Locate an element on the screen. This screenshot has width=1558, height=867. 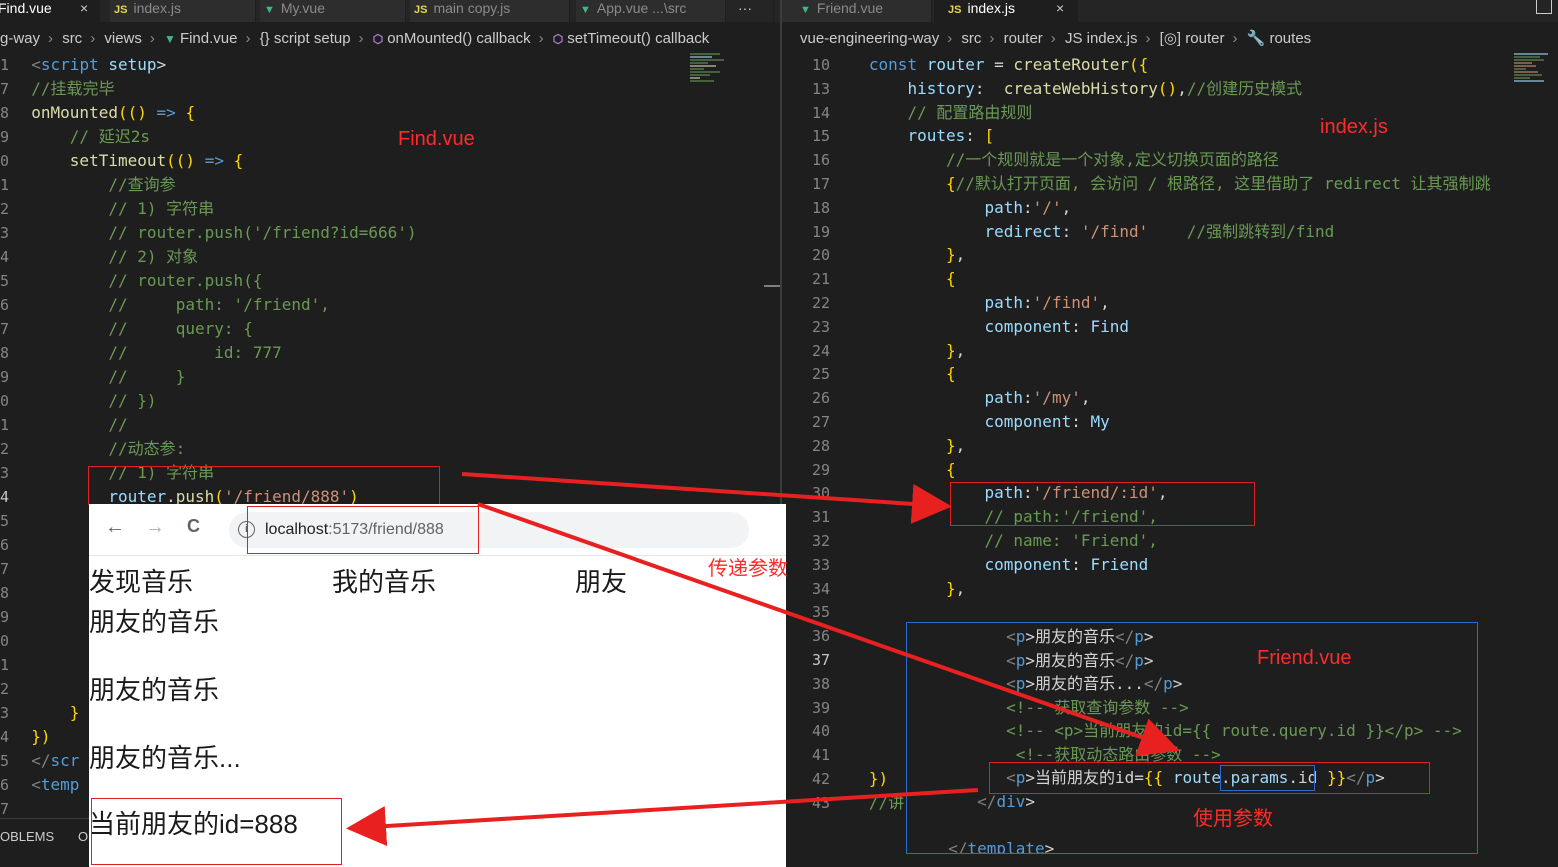
code-line: 16 //一个规则就是一个对象,定义切换页面的路径 is located at coordinates (1170, 160).